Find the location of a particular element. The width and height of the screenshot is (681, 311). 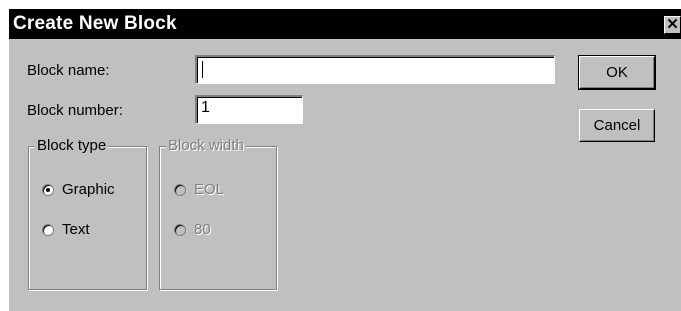

block-name-input is located at coordinates (375, 69).